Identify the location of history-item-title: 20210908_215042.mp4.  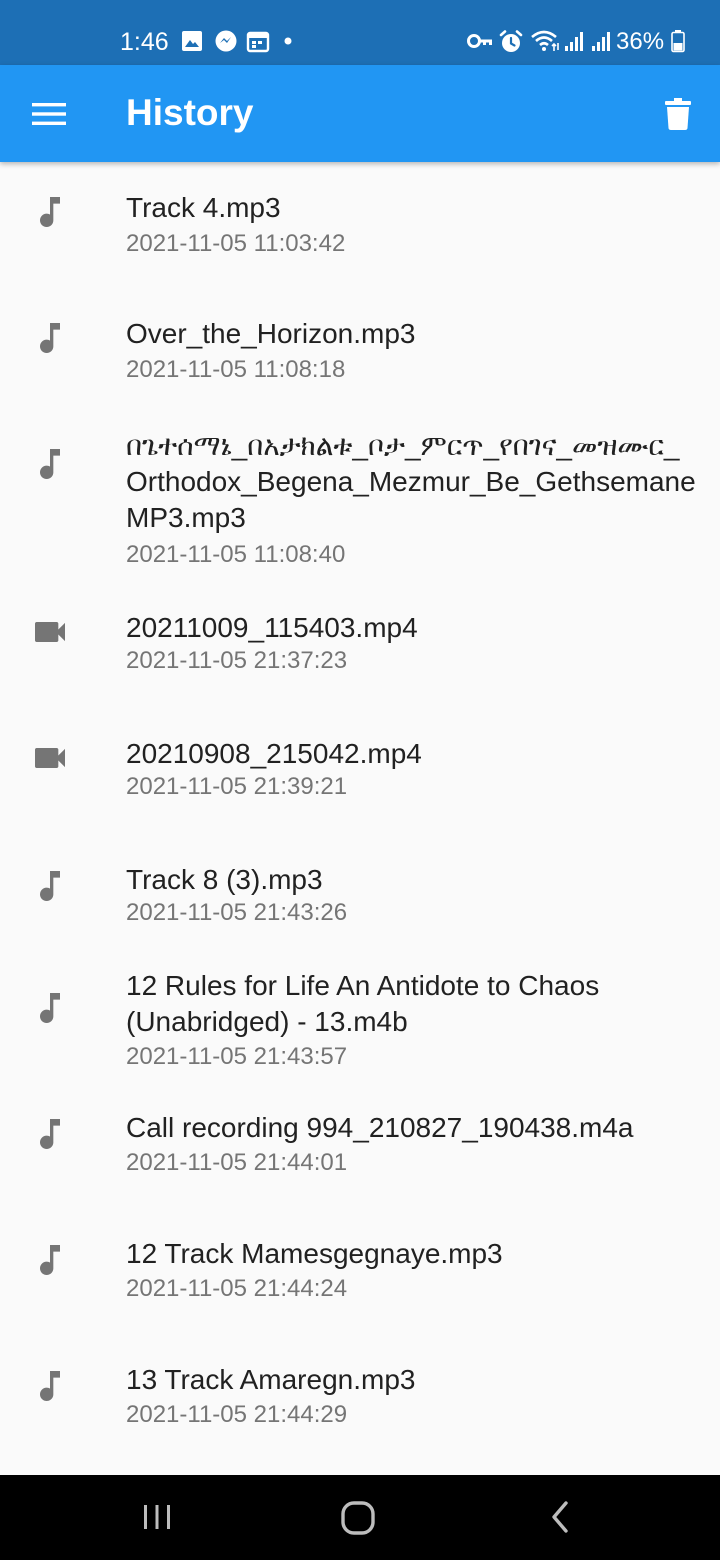
(274, 753).